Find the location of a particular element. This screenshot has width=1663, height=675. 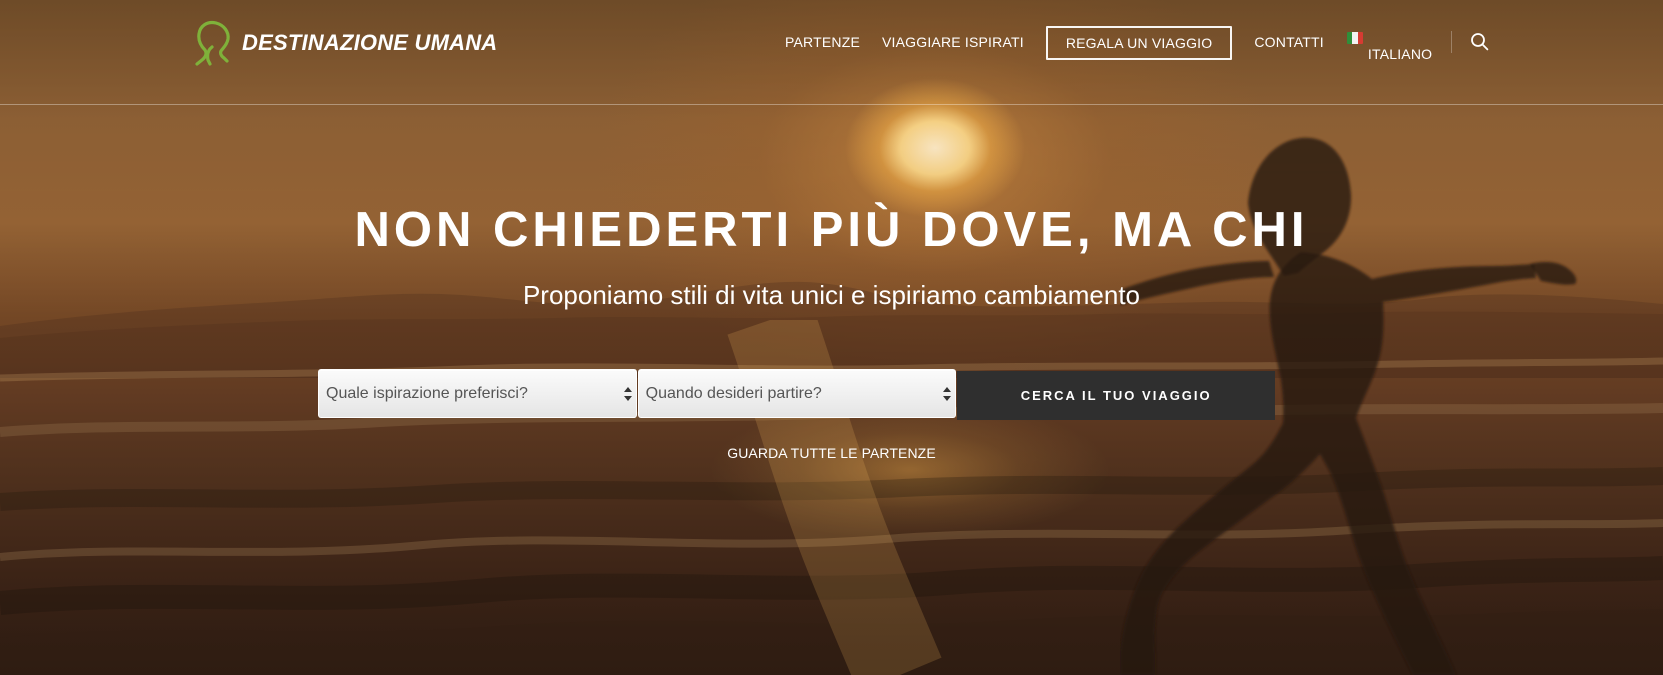

language-selector: ITALIANO is located at coordinates (1391, 47).